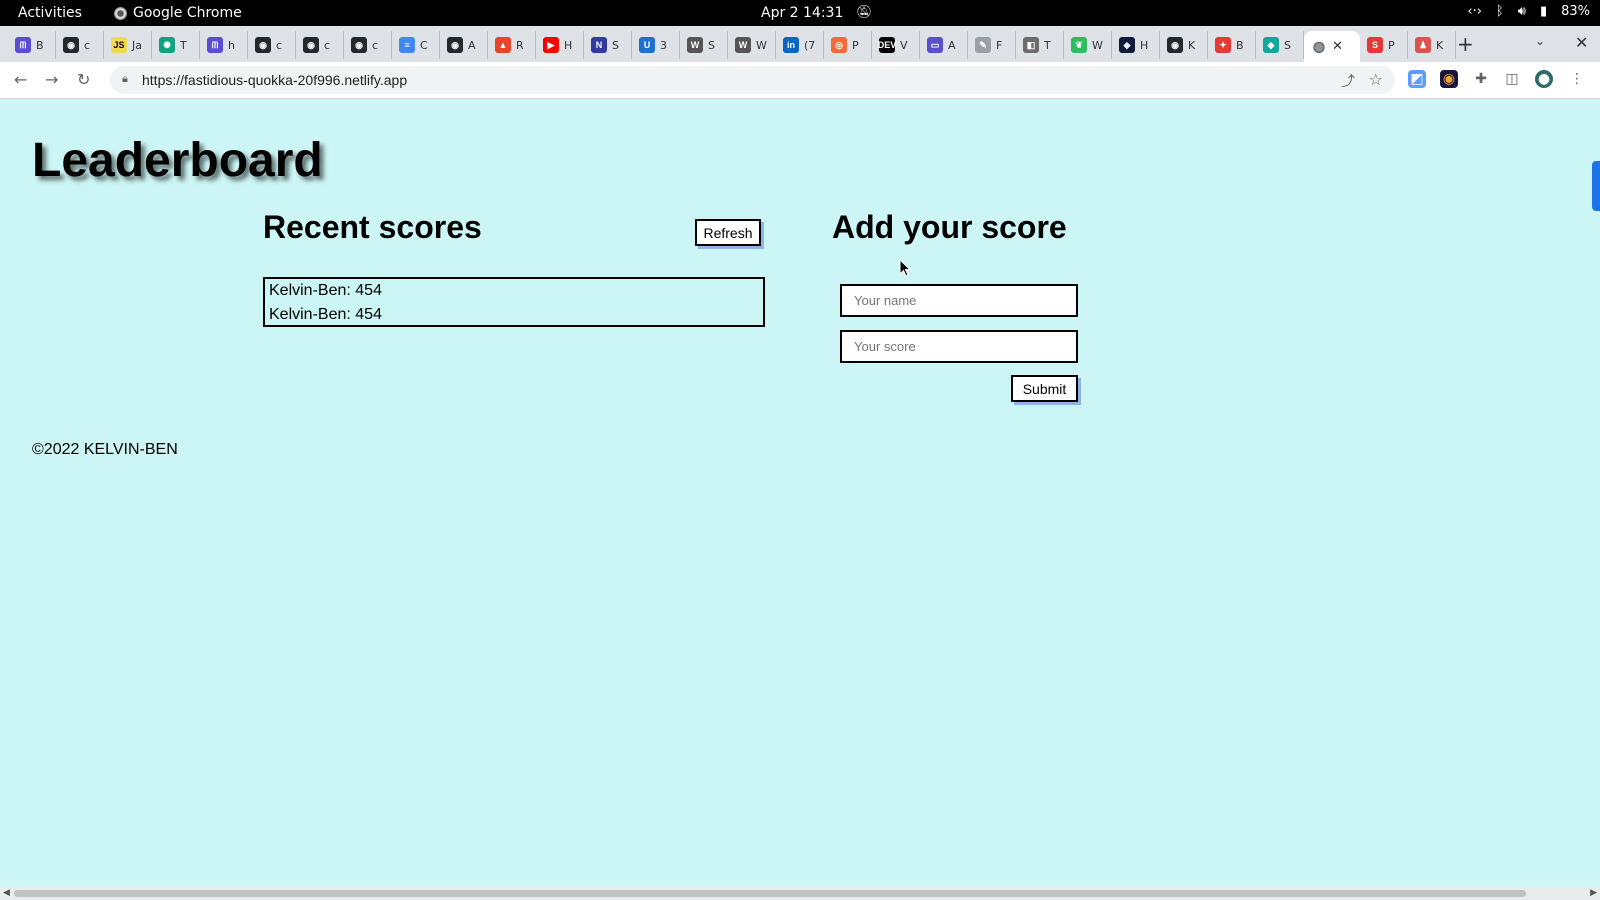 The height and width of the screenshot is (900, 1600). I want to click on score-item: Kelvin-Ben: 454, so click(325, 314).